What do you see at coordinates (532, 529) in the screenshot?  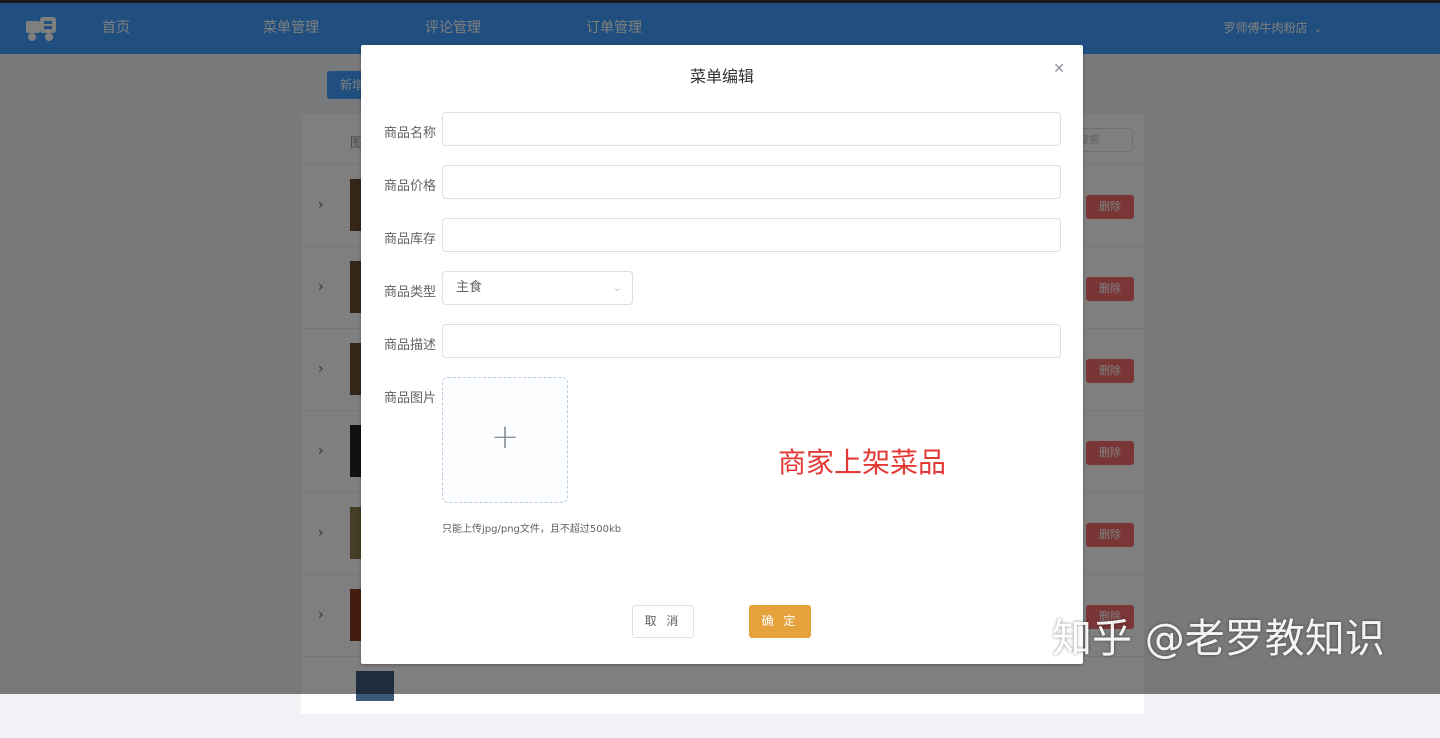 I see `upload-tip: 只能上传jpg/png文件，且不超过500kb` at bounding box center [532, 529].